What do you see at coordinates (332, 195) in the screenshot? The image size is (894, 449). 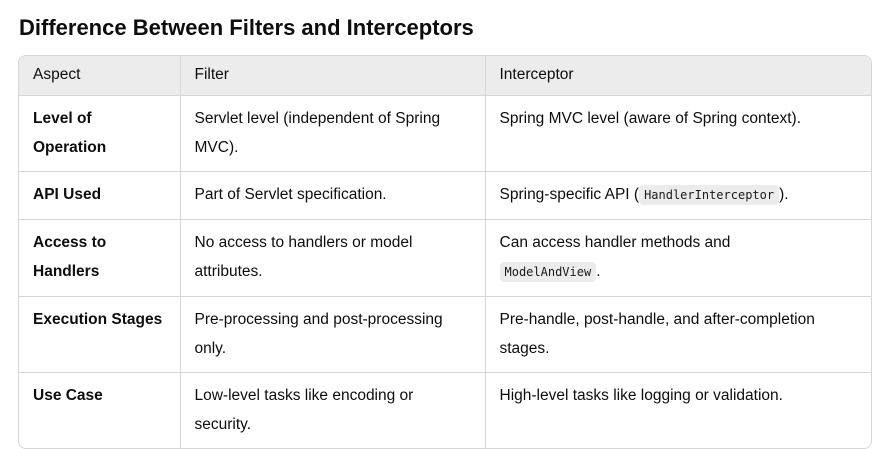 I see `cell-filter: Part of Servlet specification.` at bounding box center [332, 195].